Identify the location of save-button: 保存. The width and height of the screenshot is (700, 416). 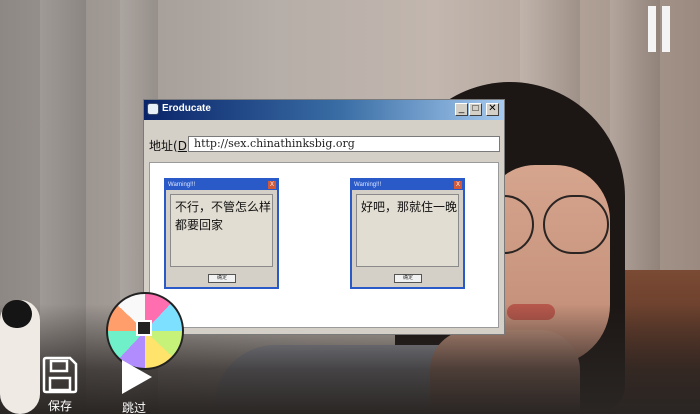
(60, 385).